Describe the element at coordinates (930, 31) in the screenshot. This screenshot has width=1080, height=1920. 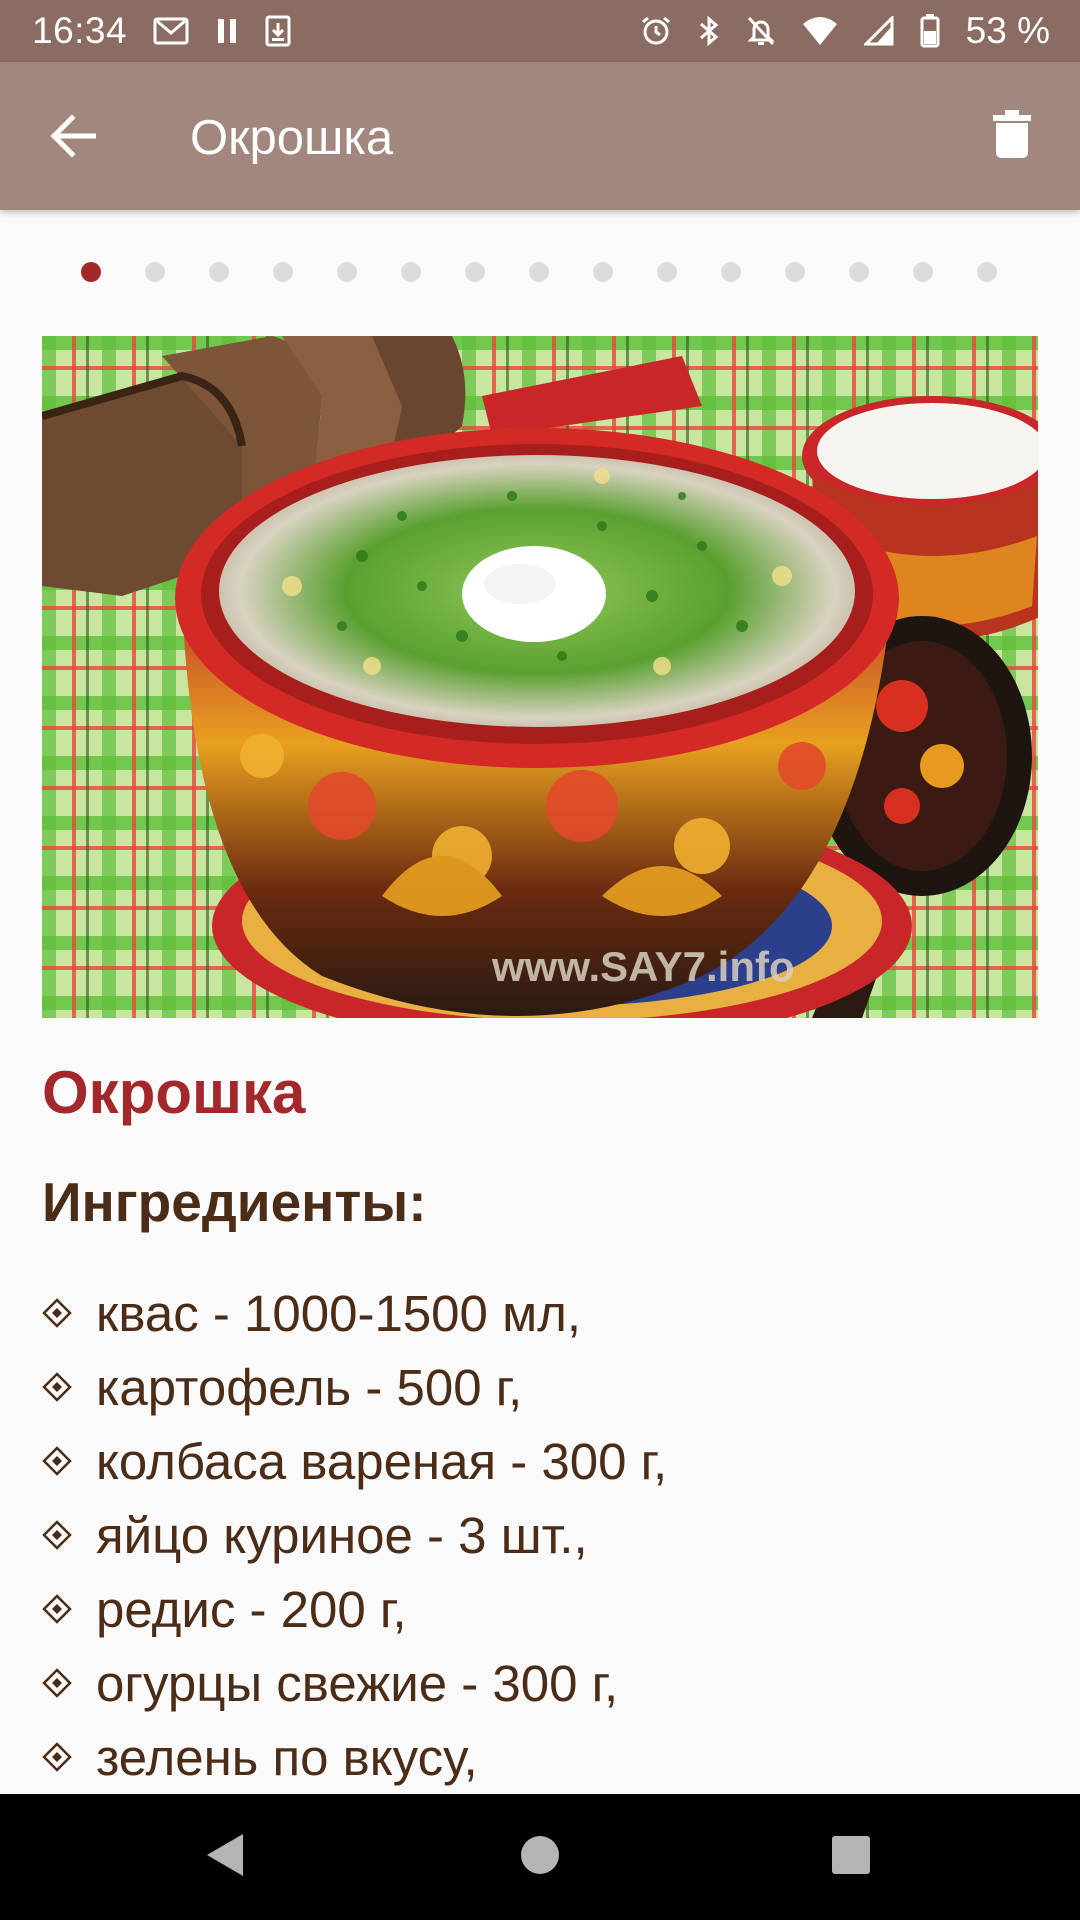
I see `battery-icon` at that location.